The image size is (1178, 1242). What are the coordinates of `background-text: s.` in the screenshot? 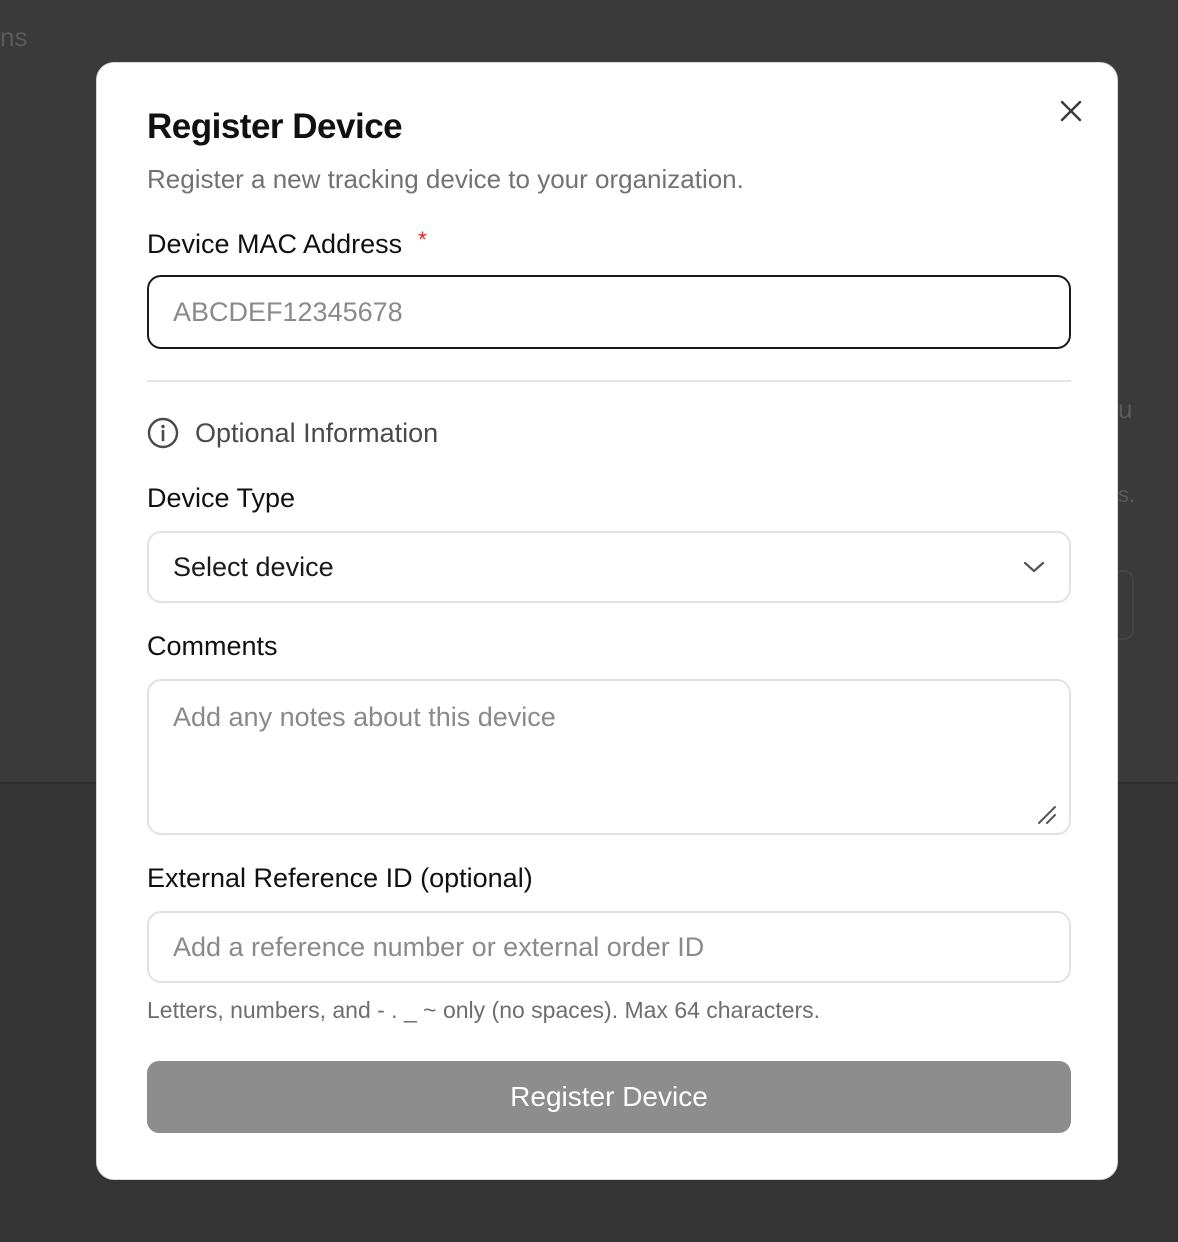 It's located at (1127, 494).